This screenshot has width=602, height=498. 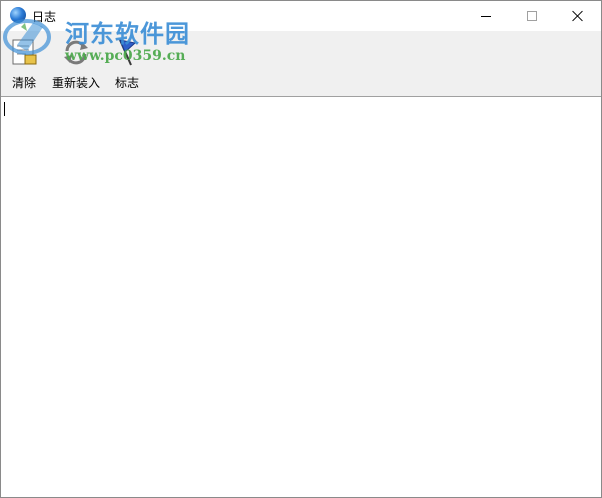 I want to click on reload-button: 重新装入, so click(x=76, y=63).